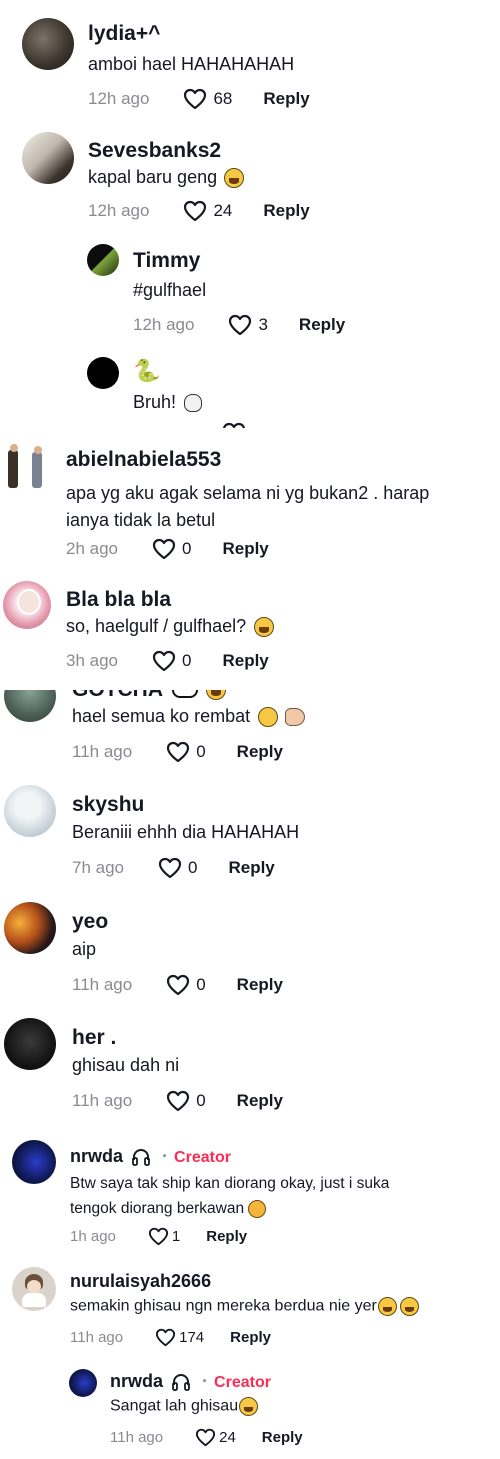 The image size is (500, 1459). I want to click on comment-meta: 1h ago 1 Reply, so click(158, 1236).